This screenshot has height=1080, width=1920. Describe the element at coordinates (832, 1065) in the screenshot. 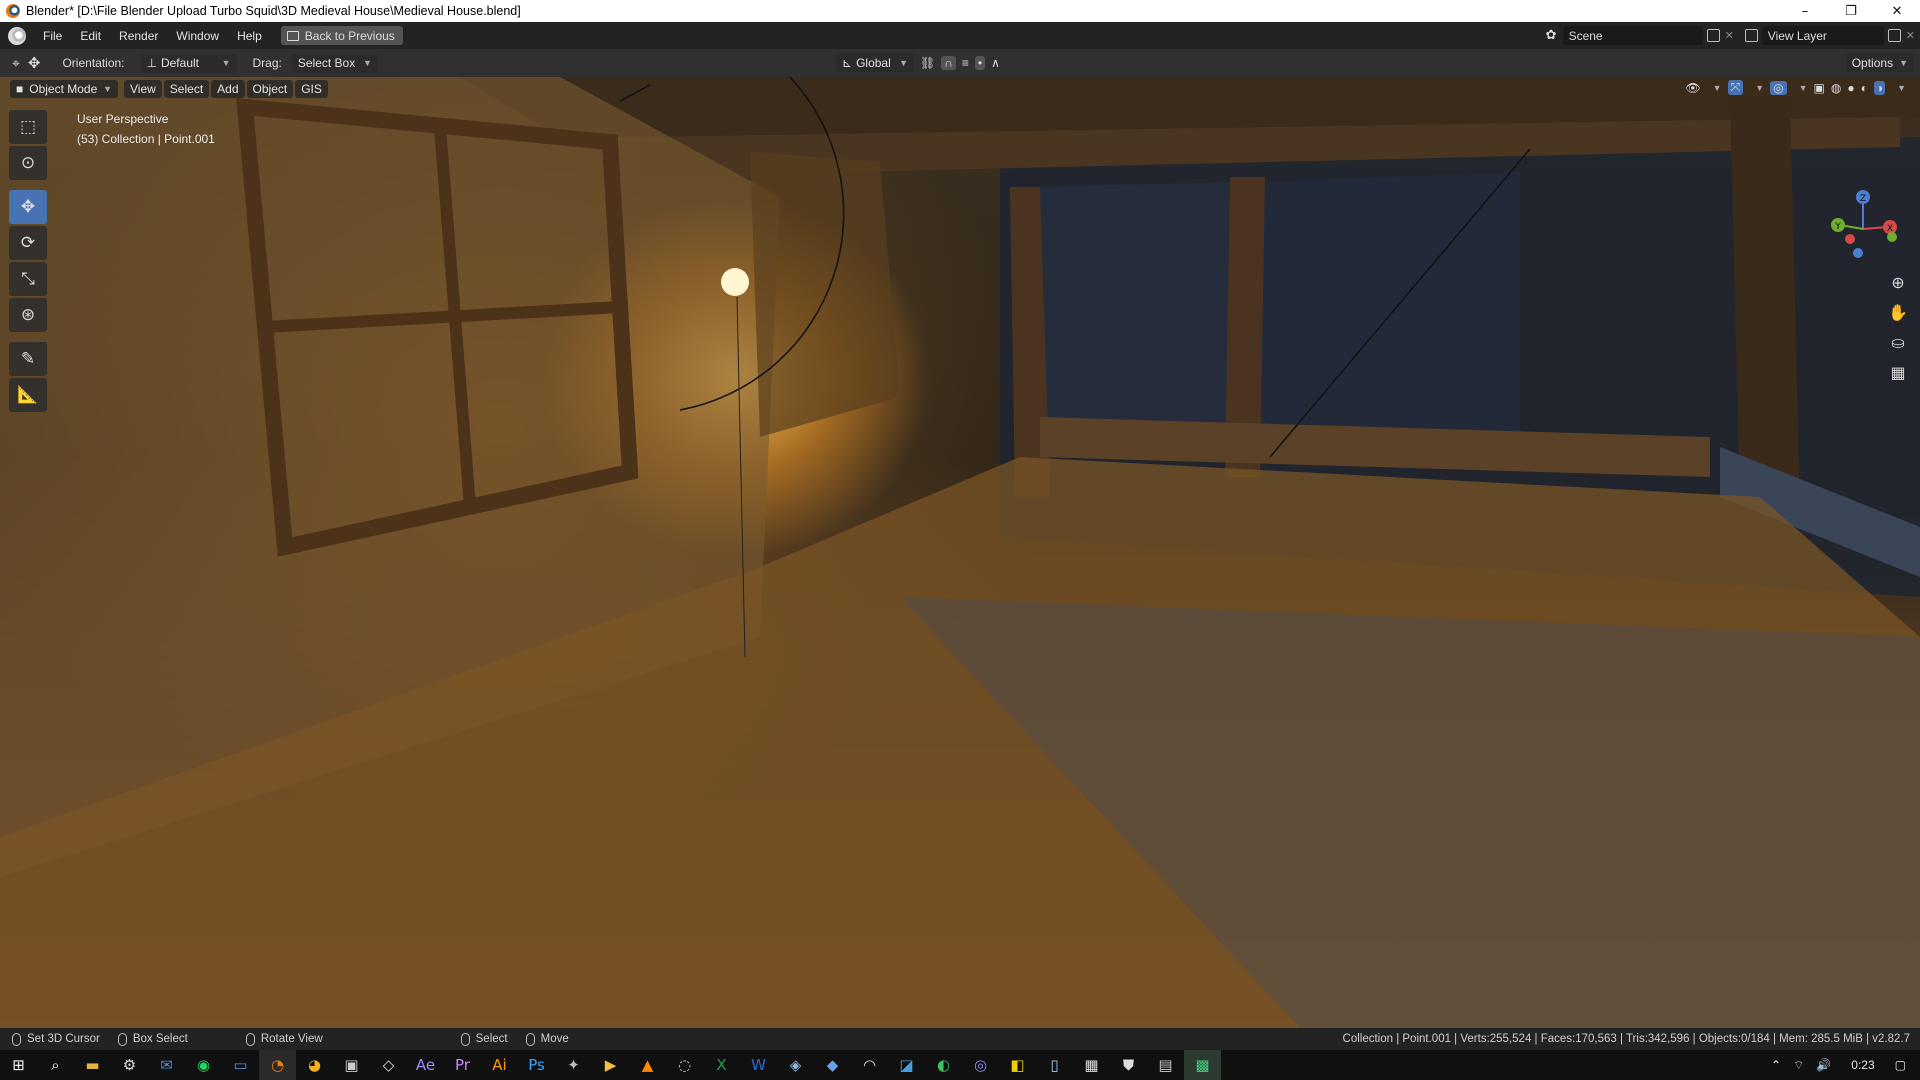

I see `app-icon: ◆` at that location.